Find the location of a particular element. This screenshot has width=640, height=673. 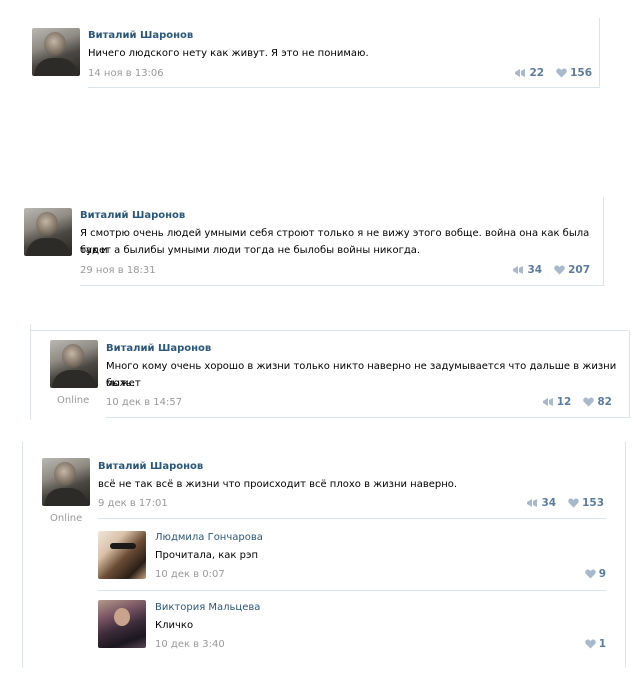

post-stats: 12 82 is located at coordinates (577, 402).